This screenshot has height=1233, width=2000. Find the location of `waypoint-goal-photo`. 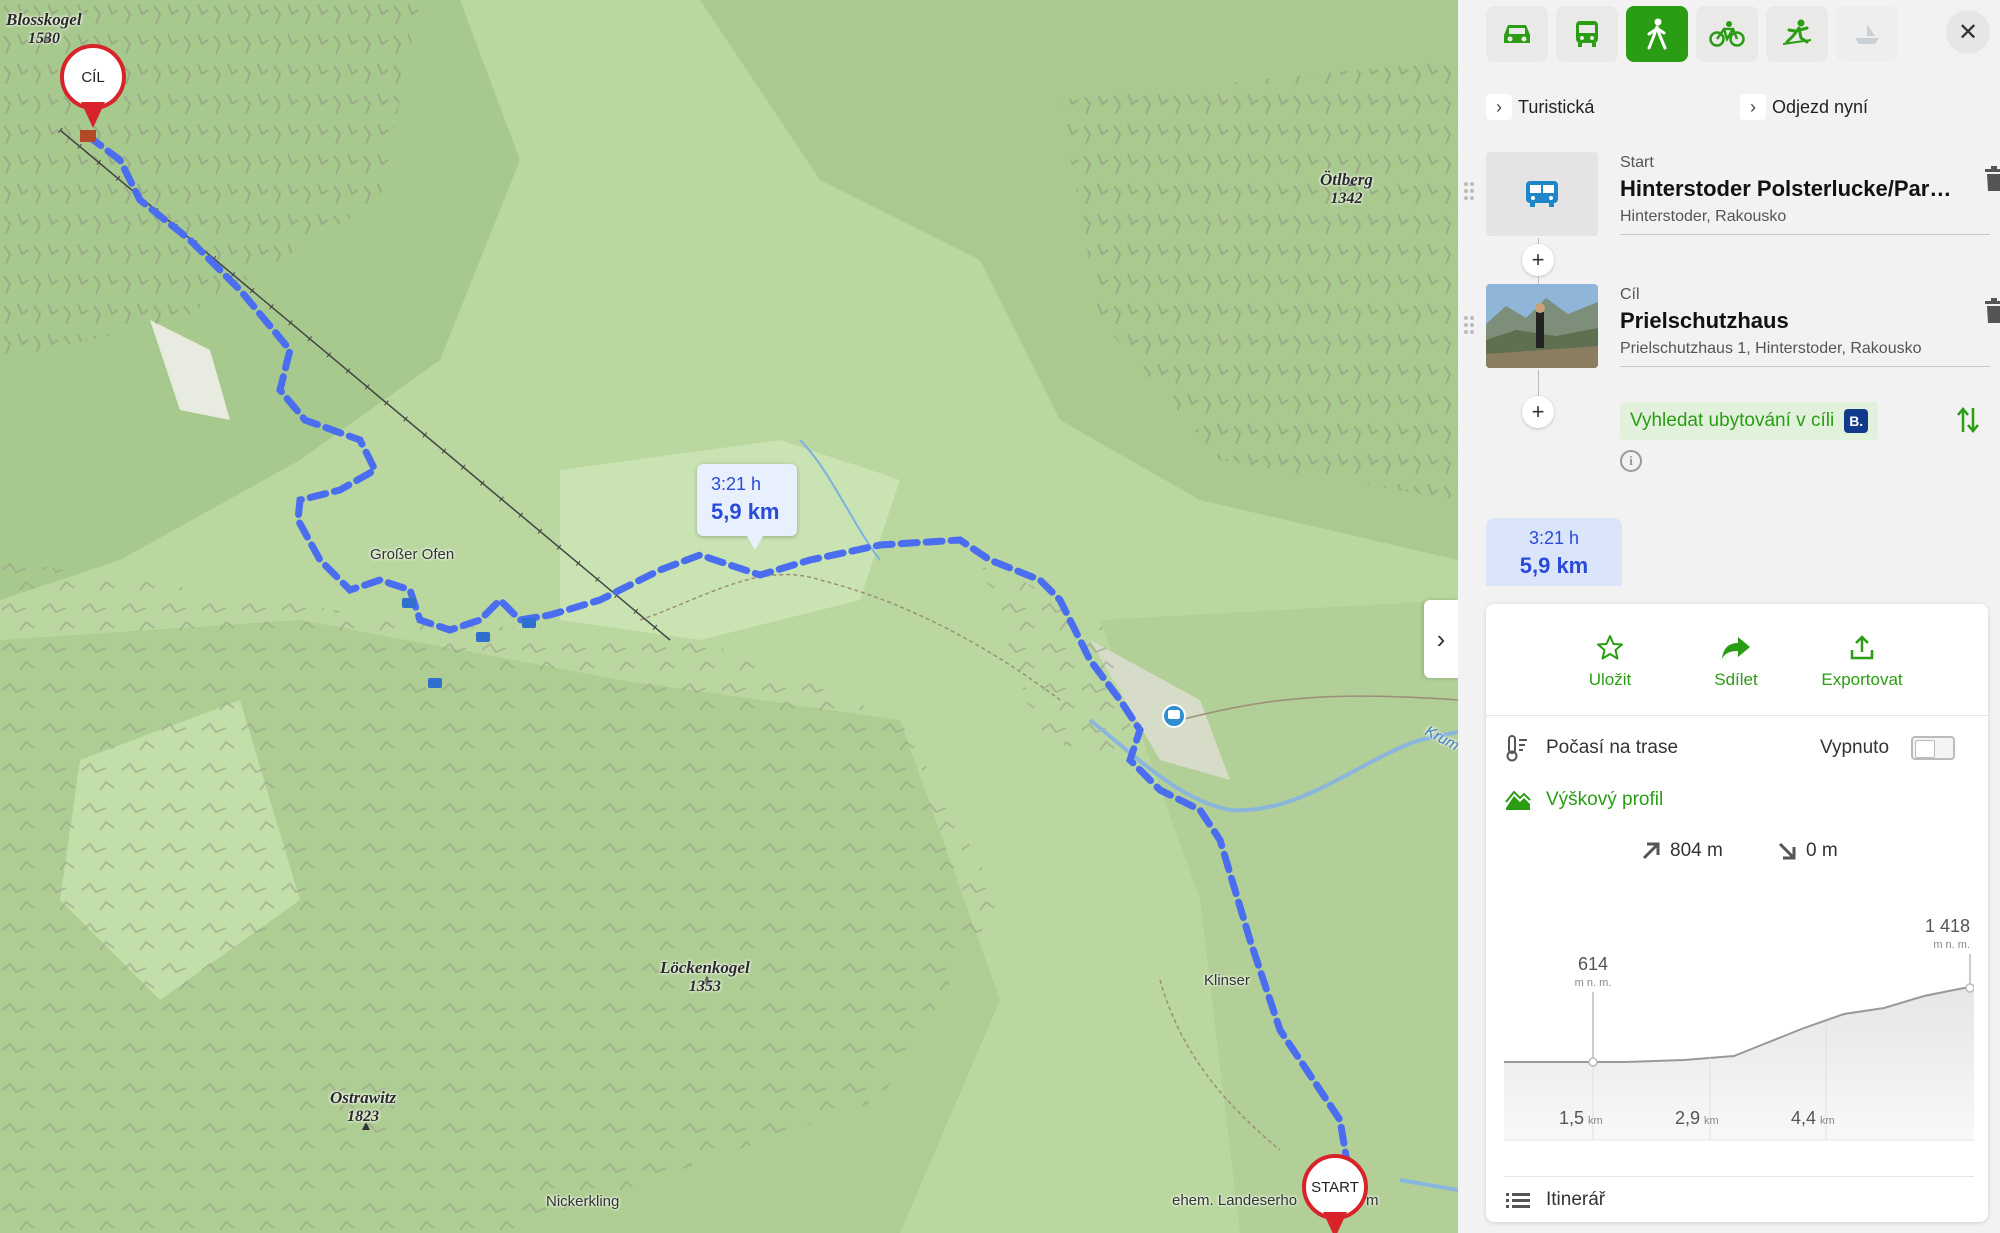

waypoint-goal-photo is located at coordinates (1542, 326).